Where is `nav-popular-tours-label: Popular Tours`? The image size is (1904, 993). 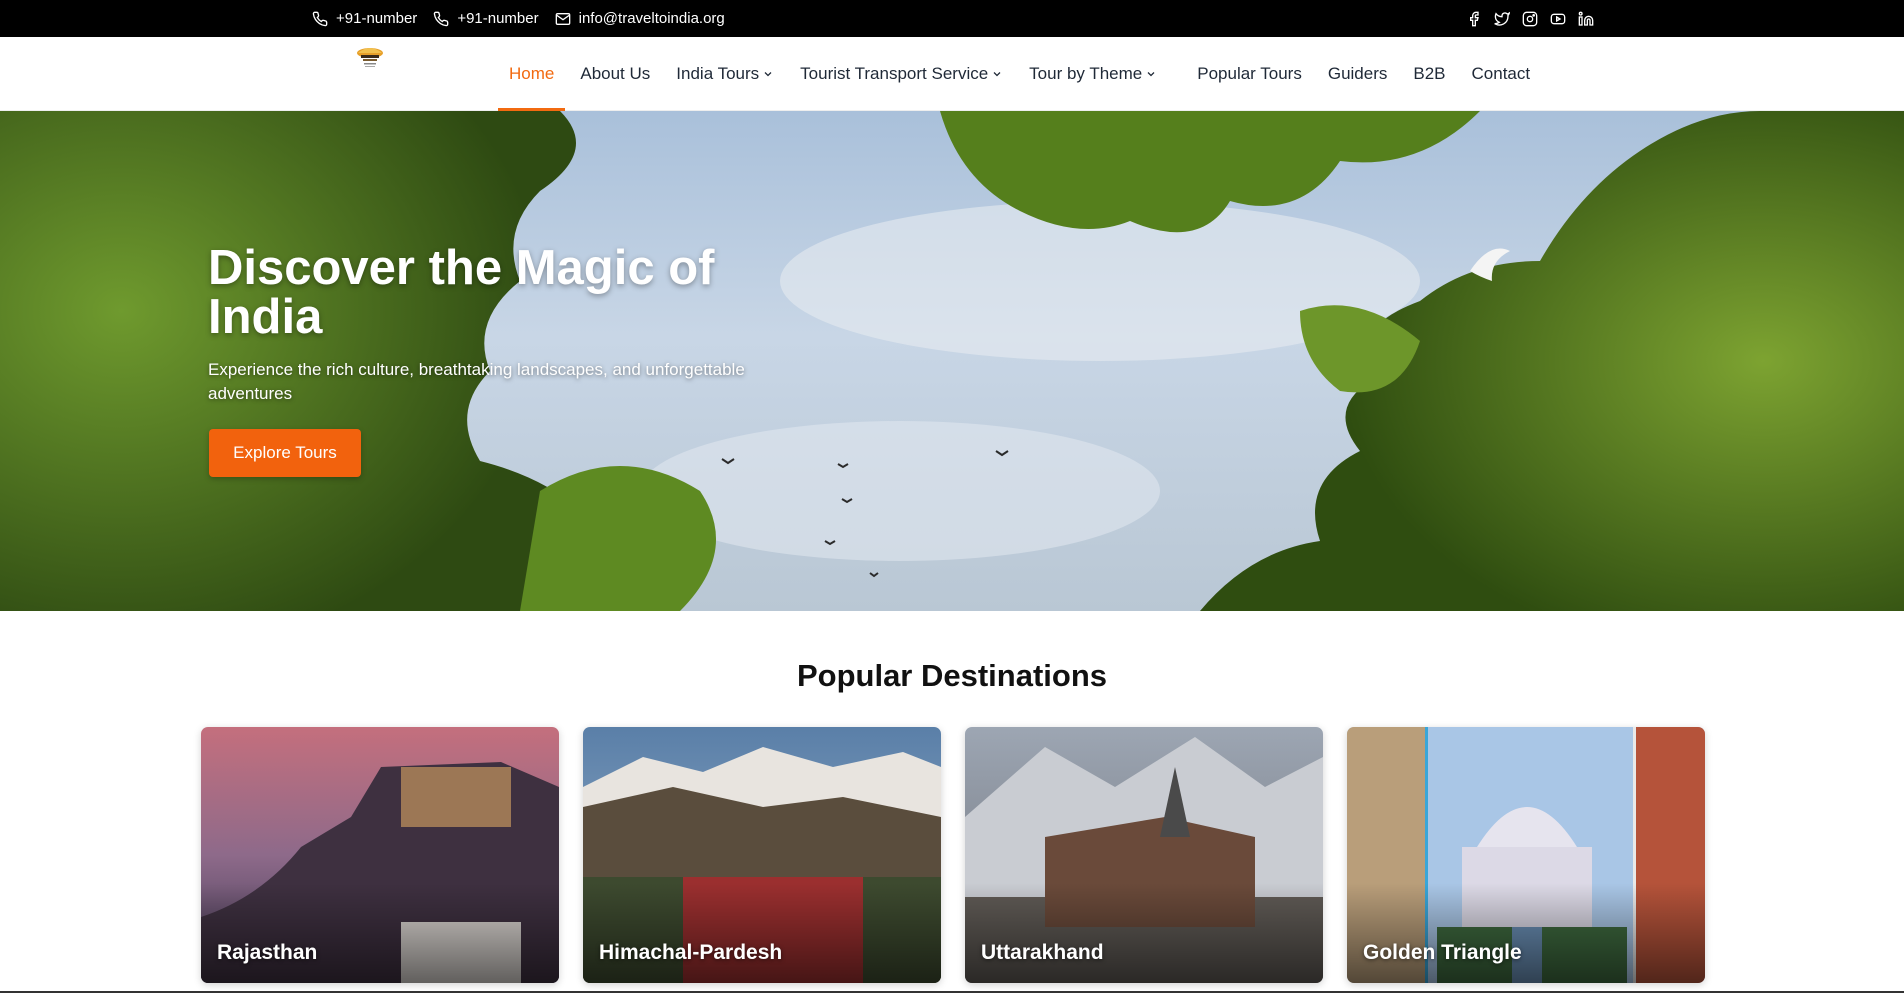
nav-popular-tours-label: Popular Tours is located at coordinates (1249, 73).